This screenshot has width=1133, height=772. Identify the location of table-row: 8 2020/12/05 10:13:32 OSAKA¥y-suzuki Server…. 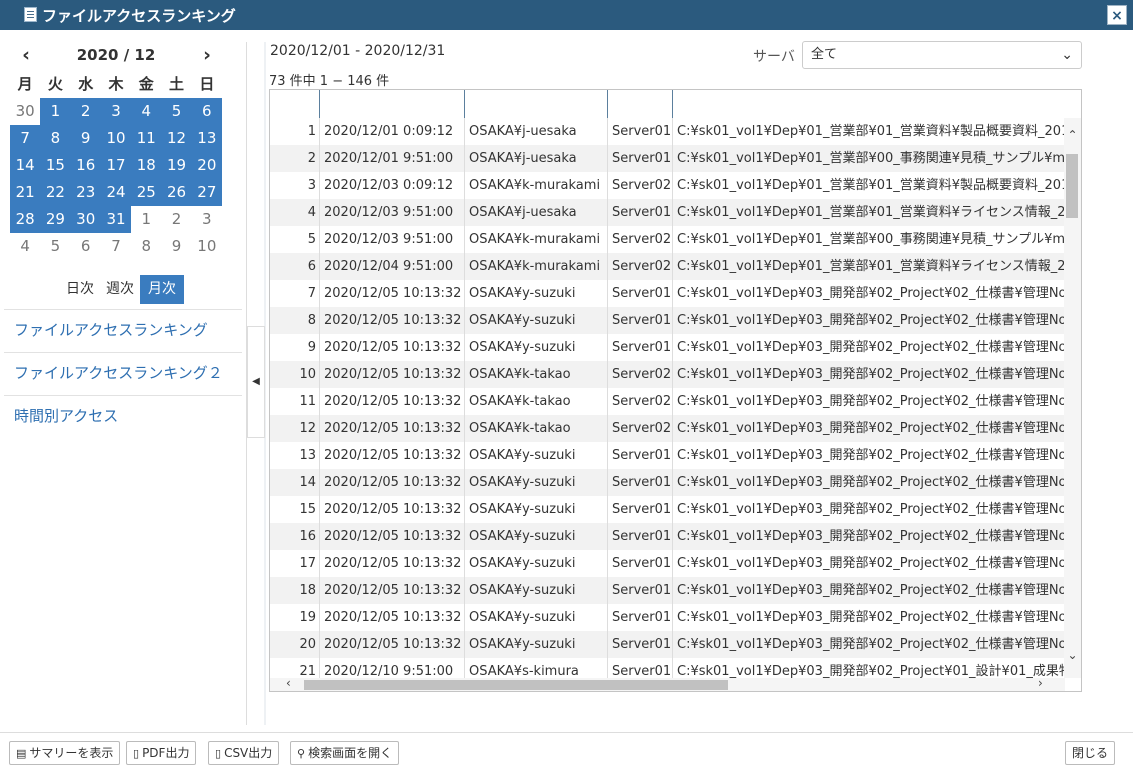
(667, 320).